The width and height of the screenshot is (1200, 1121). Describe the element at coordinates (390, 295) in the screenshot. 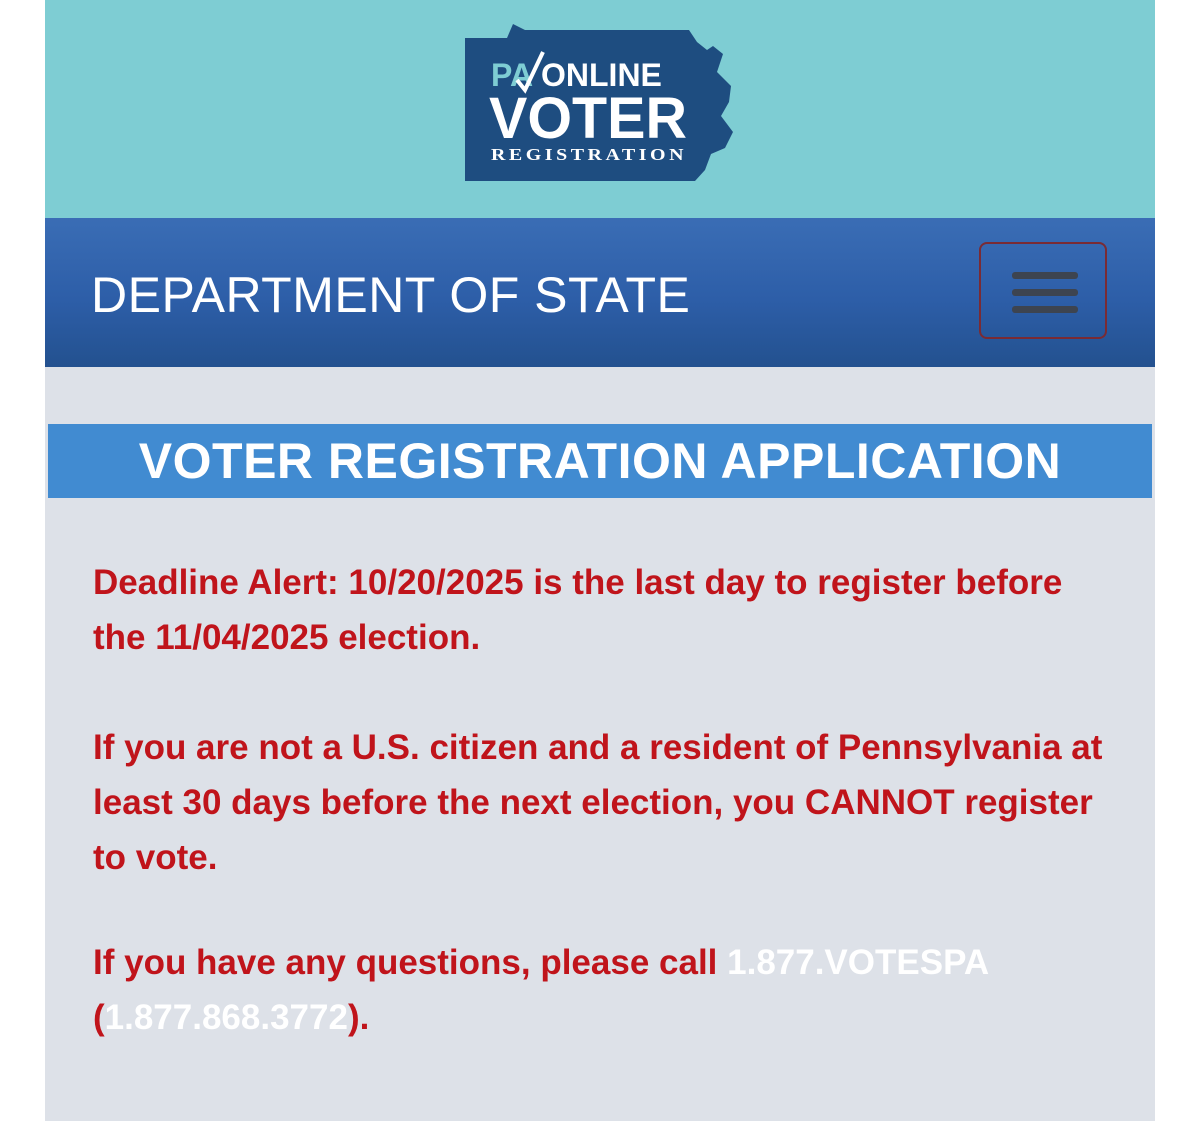

I see `department-title: DEPARTMENT OF STATE` at that location.